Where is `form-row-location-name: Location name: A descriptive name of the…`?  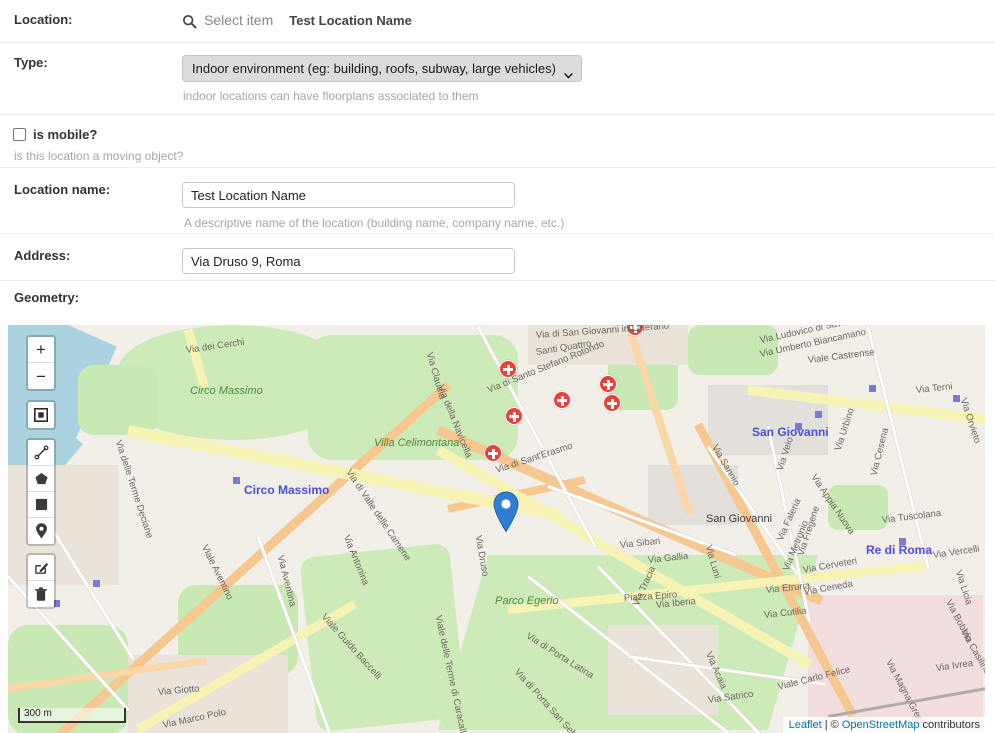
form-row-location-name: Location name: A descriptive name of the… is located at coordinates (497, 201).